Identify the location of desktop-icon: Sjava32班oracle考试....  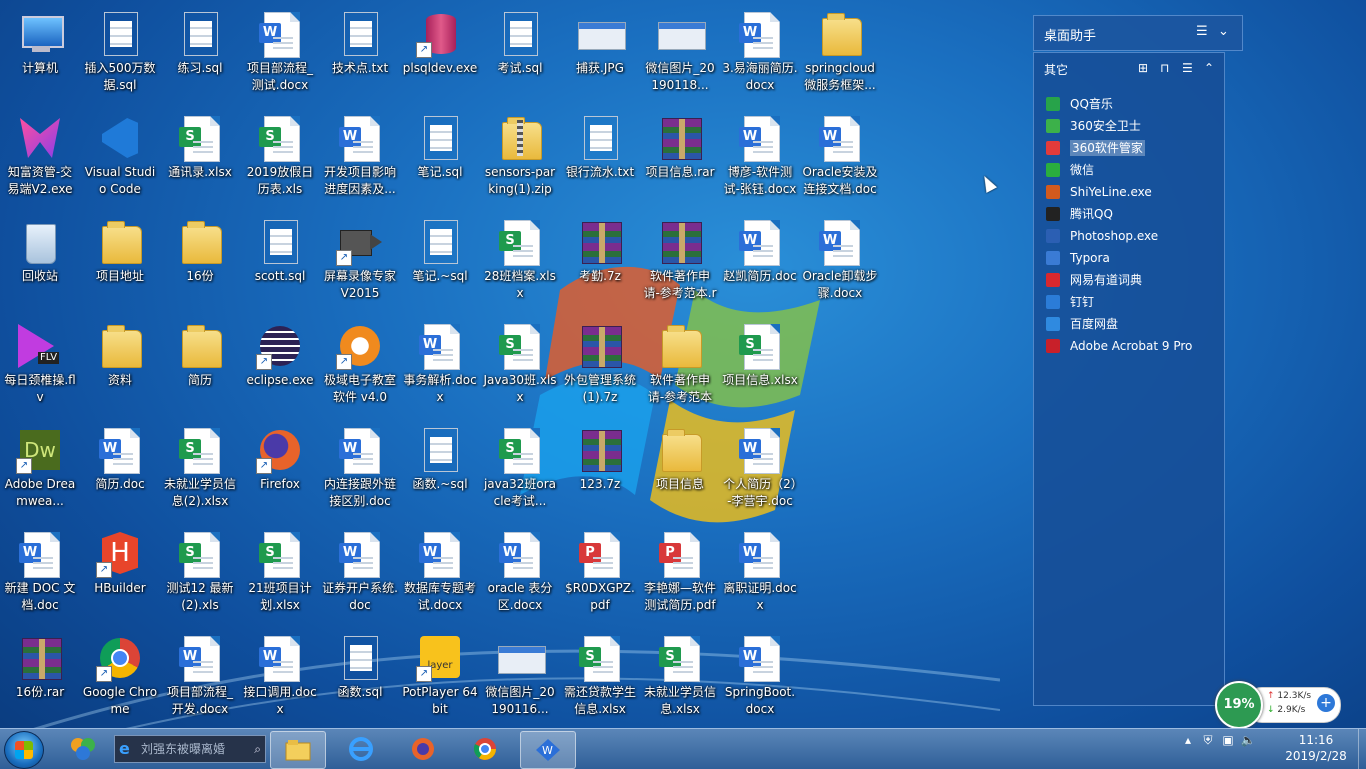
(520, 470).